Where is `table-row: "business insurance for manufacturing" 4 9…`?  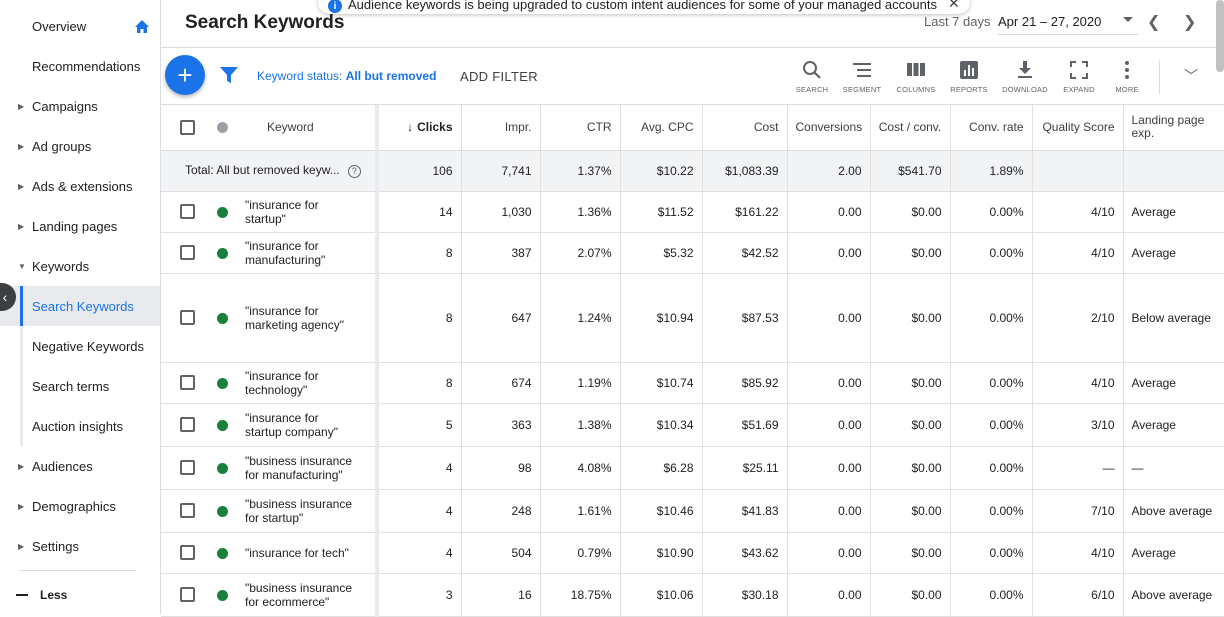
table-row: "business insurance for manufacturing" 4 9… is located at coordinates (692, 468).